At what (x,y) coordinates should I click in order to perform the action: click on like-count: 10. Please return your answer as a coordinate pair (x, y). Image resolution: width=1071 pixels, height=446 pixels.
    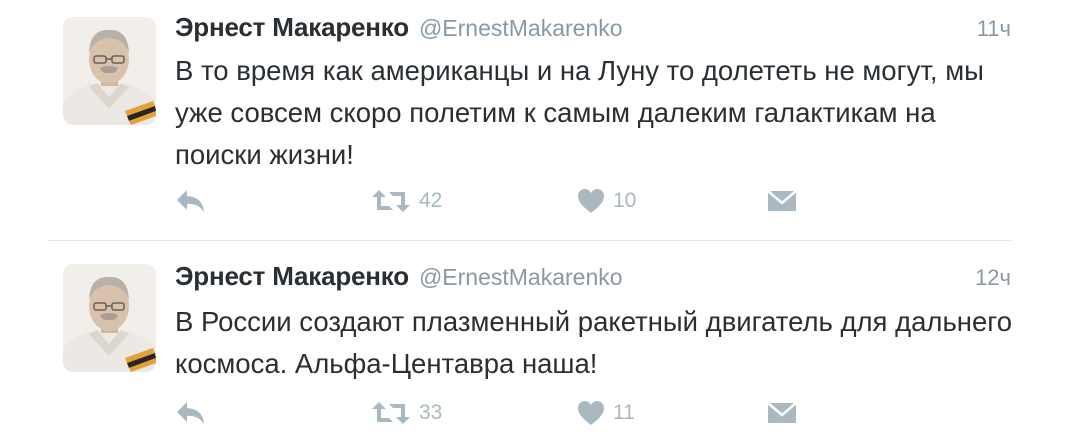
    Looking at the image, I should click on (625, 200).